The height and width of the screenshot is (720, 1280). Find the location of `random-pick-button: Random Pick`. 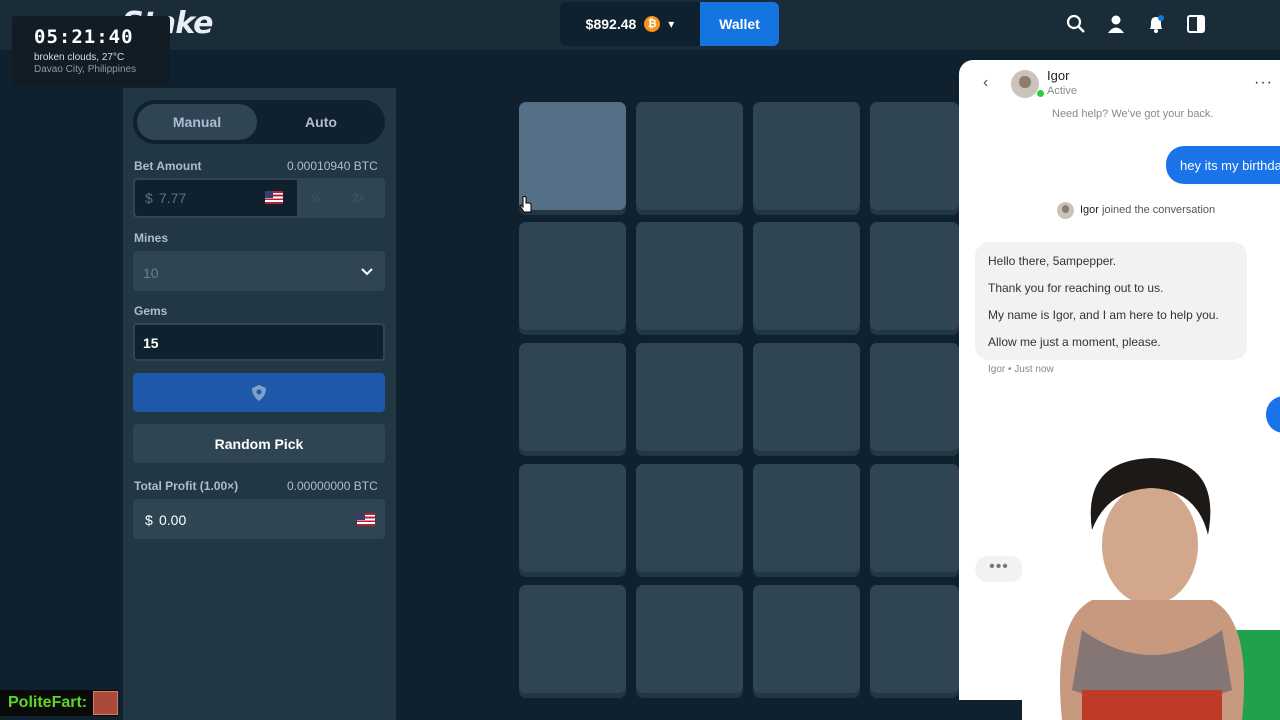

random-pick-button: Random Pick is located at coordinates (259, 443).